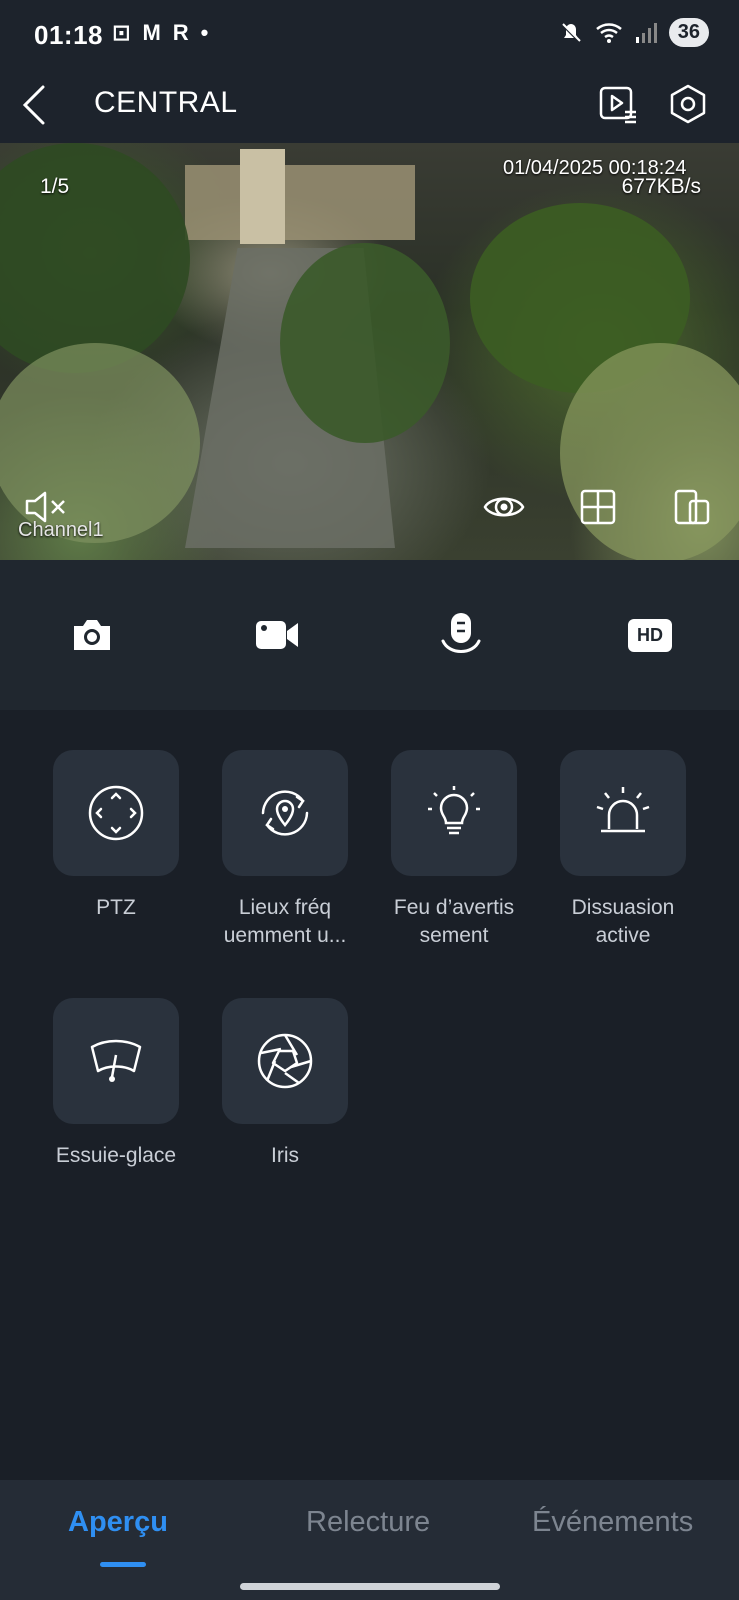  I want to click on view-mode-button, so click(504, 507).